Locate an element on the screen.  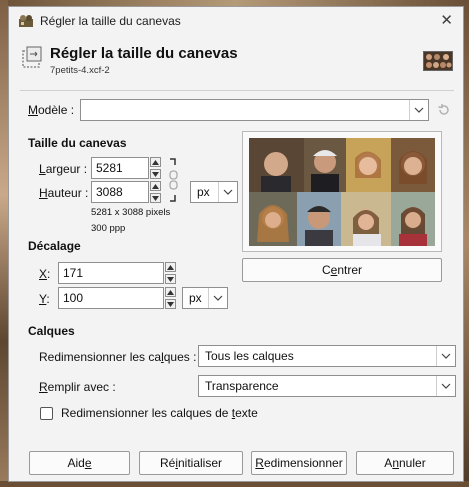
offset-unit-combo: px is located at coordinates (205, 298).